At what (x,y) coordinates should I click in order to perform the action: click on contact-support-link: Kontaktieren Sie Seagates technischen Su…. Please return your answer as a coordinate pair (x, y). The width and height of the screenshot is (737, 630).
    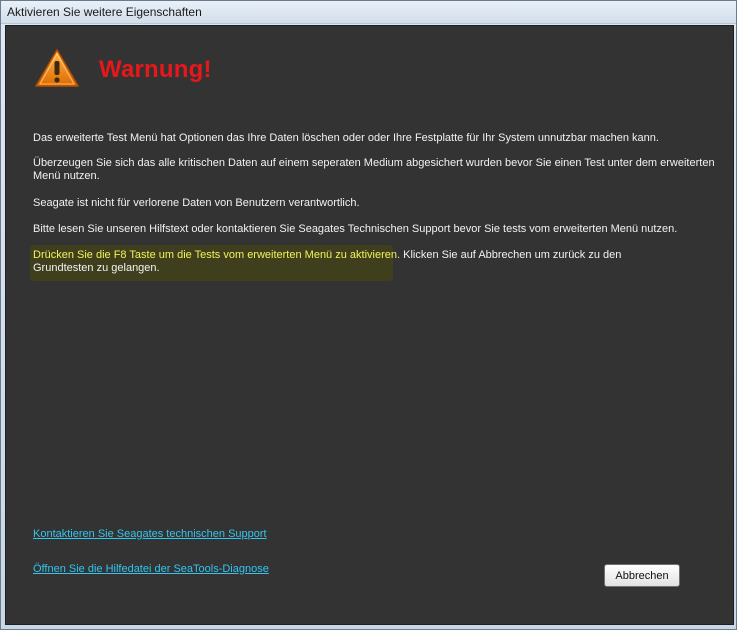
    Looking at the image, I should click on (150, 534).